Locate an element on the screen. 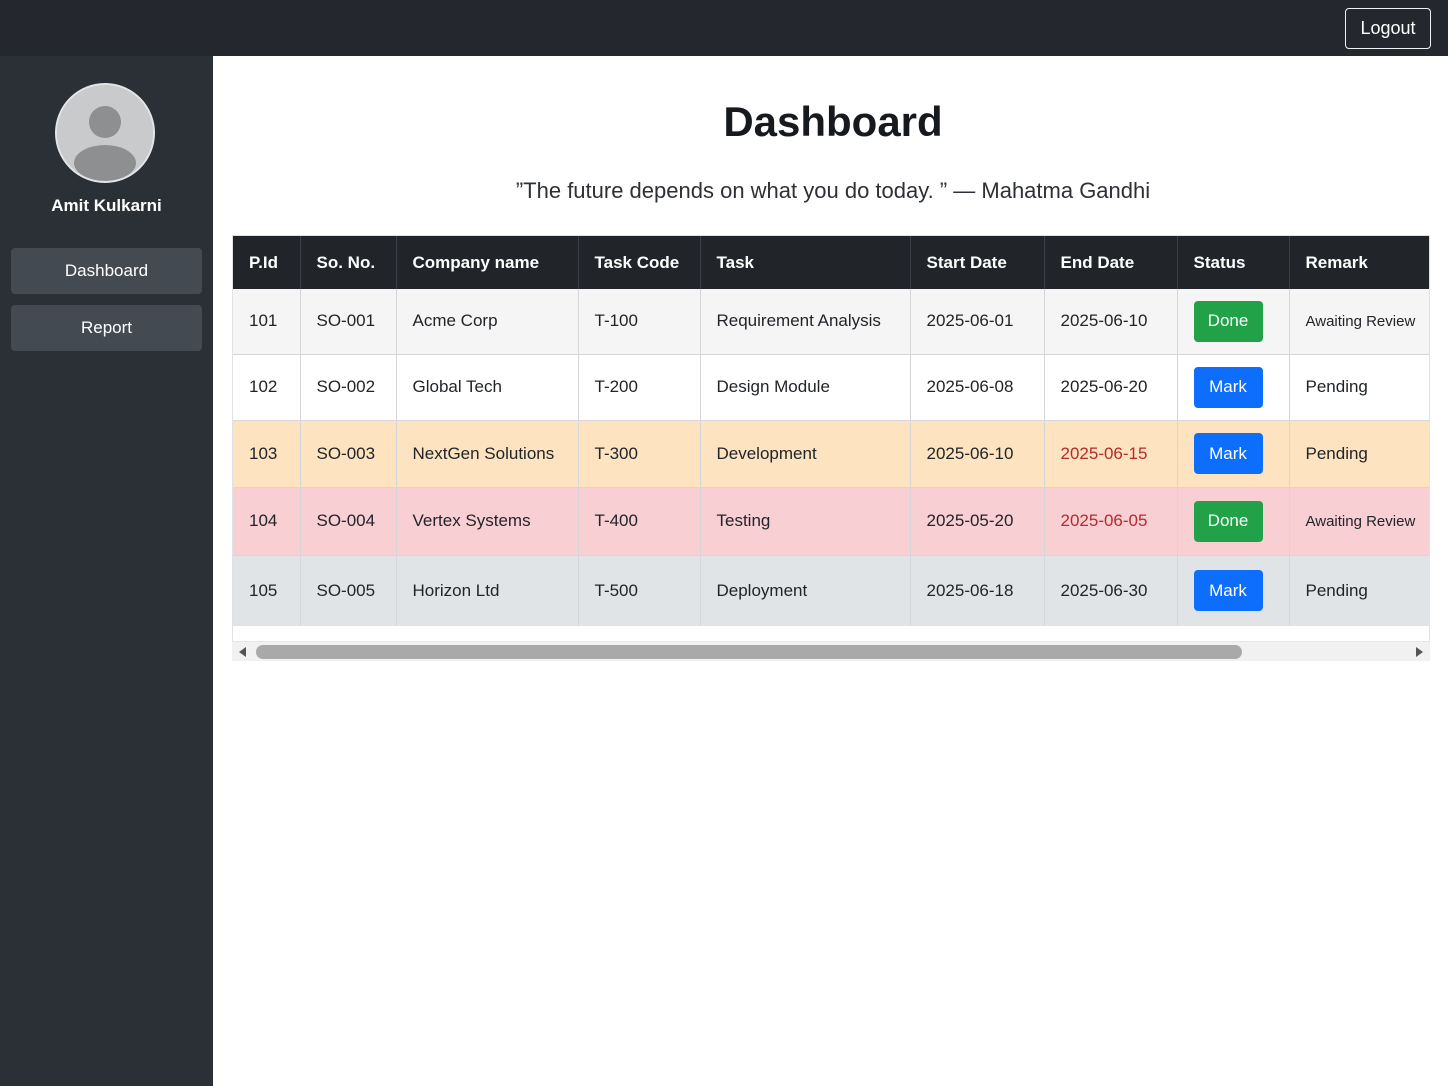 This screenshot has height=1086, width=1448. cell-task-code: T-500 is located at coordinates (639, 590).